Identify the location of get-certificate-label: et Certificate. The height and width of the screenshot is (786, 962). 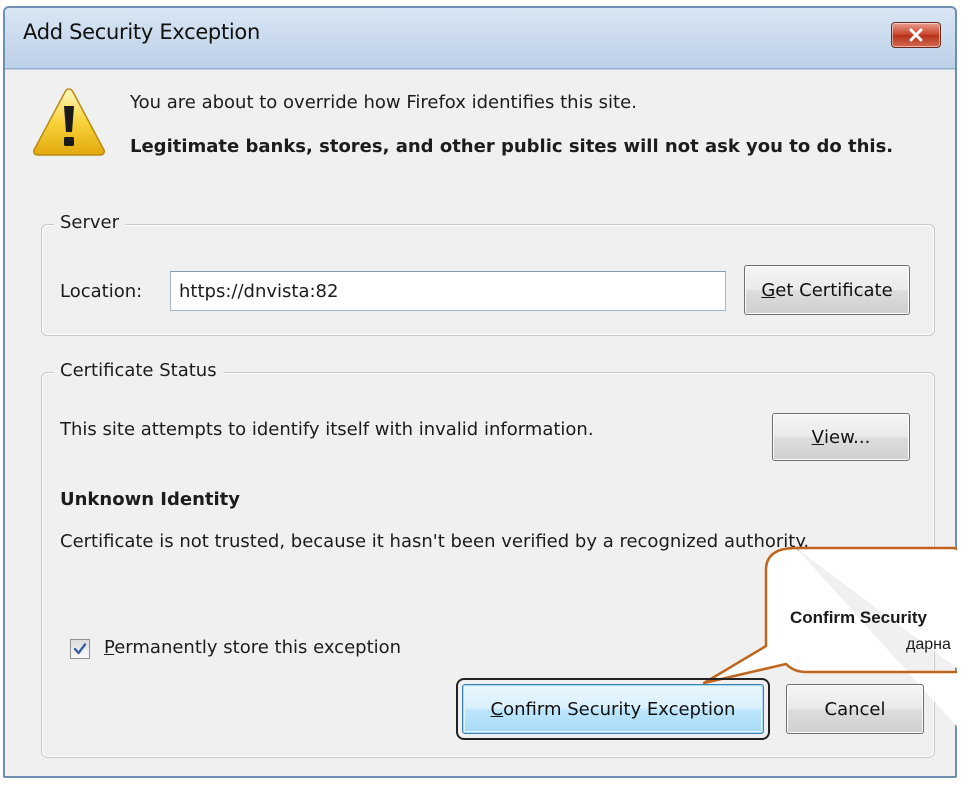
(834, 290).